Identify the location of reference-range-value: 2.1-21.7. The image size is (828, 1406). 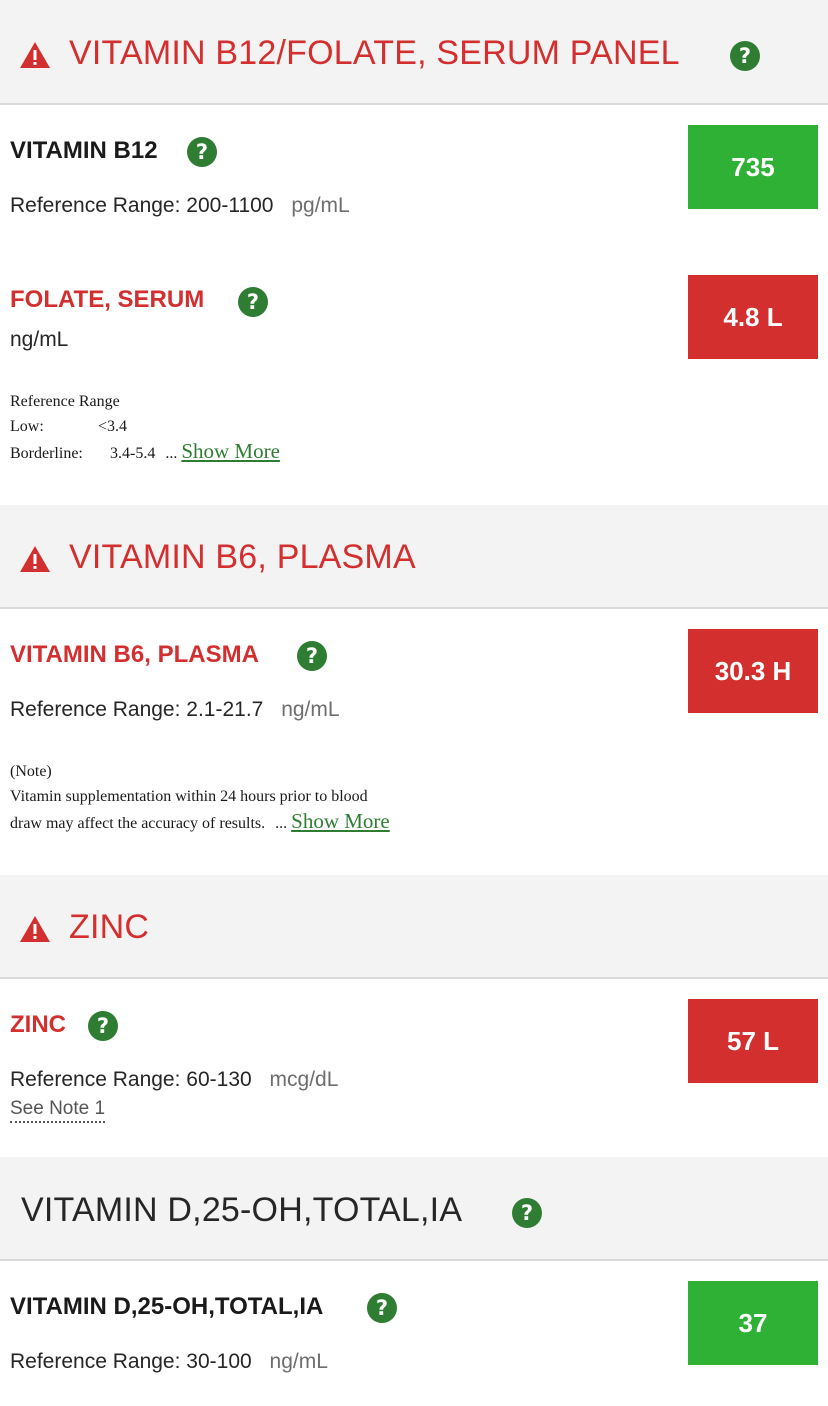
(225, 709).